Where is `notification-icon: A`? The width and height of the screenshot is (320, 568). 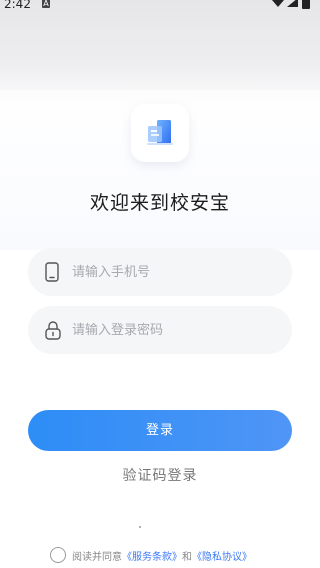 notification-icon: A is located at coordinates (46, 4).